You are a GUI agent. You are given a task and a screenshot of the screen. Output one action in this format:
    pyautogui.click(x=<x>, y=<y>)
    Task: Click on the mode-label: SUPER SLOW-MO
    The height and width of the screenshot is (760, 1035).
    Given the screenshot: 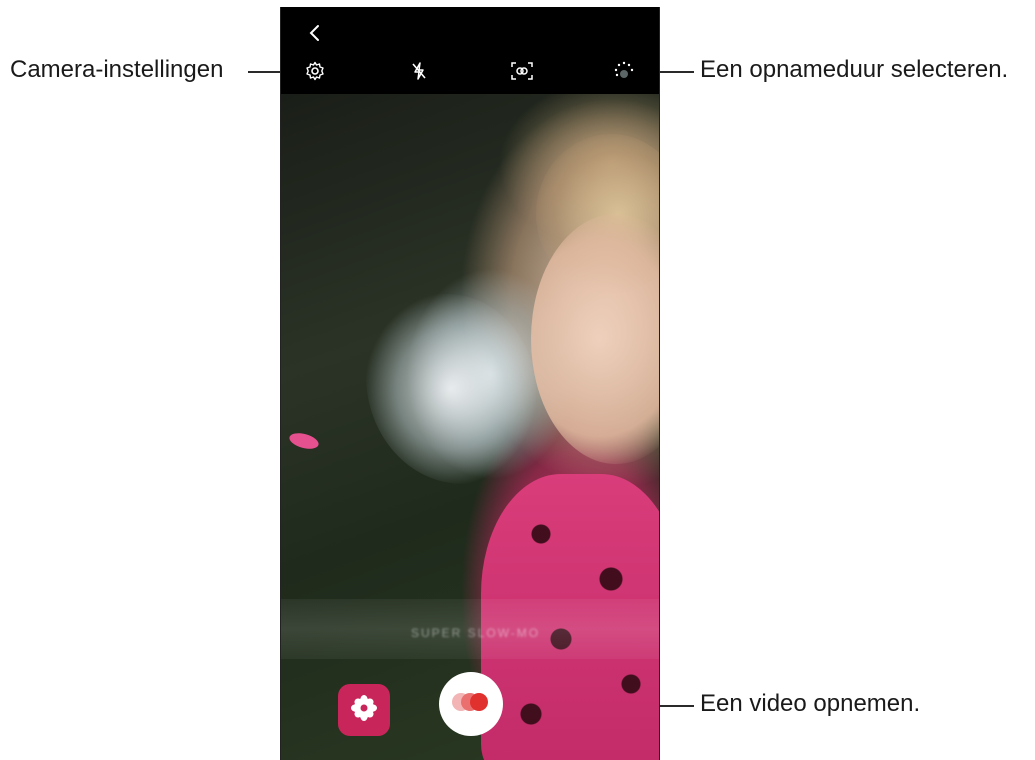 What is the action you would take?
    pyautogui.click(x=476, y=633)
    